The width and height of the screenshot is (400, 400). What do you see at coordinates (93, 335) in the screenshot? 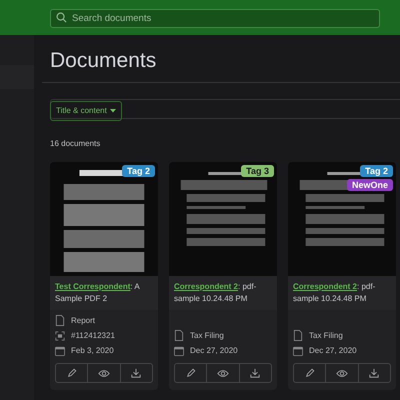
I see `metadata-text: #112412321` at bounding box center [93, 335].